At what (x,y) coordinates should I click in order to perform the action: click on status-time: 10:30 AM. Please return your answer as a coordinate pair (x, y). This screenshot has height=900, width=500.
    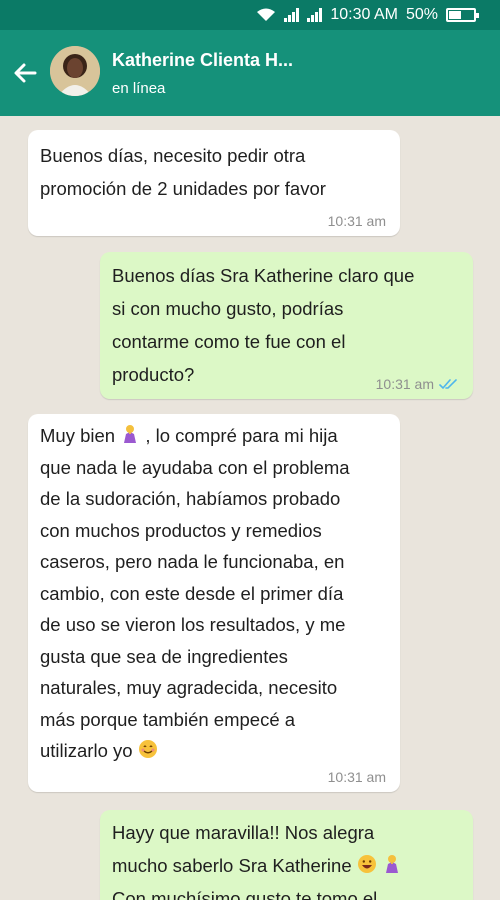
    Looking at the image, I should click on (364, 14).